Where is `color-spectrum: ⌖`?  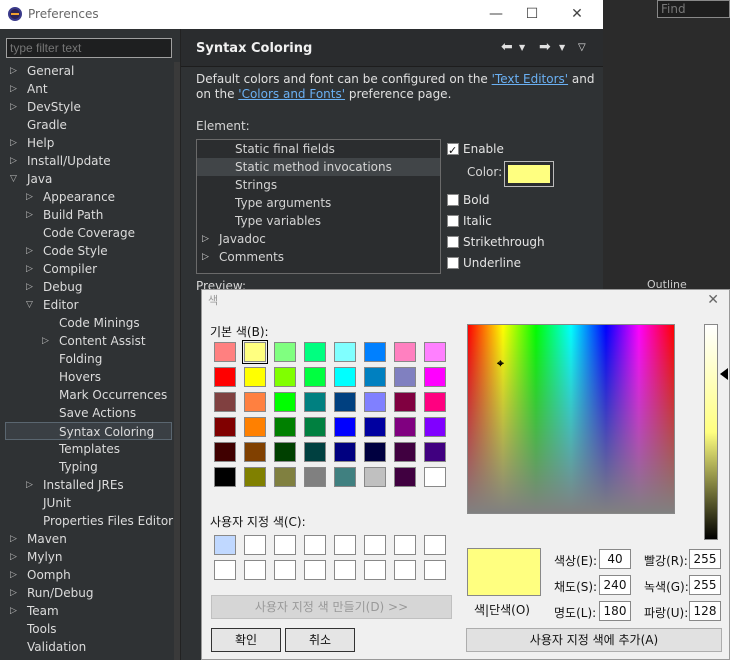 color-spectrum: ⌖ is located at coordinates (571, 419).